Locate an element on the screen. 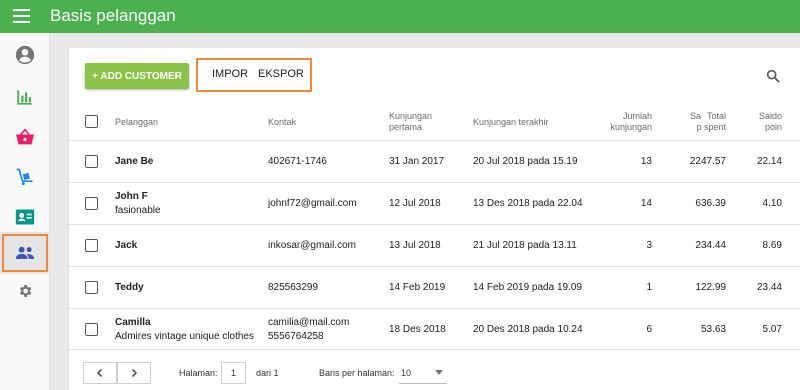 Image resolution: width=800 pixels, height=390 pixels. page-label: Halaman: is located at coordinates (198, 373).